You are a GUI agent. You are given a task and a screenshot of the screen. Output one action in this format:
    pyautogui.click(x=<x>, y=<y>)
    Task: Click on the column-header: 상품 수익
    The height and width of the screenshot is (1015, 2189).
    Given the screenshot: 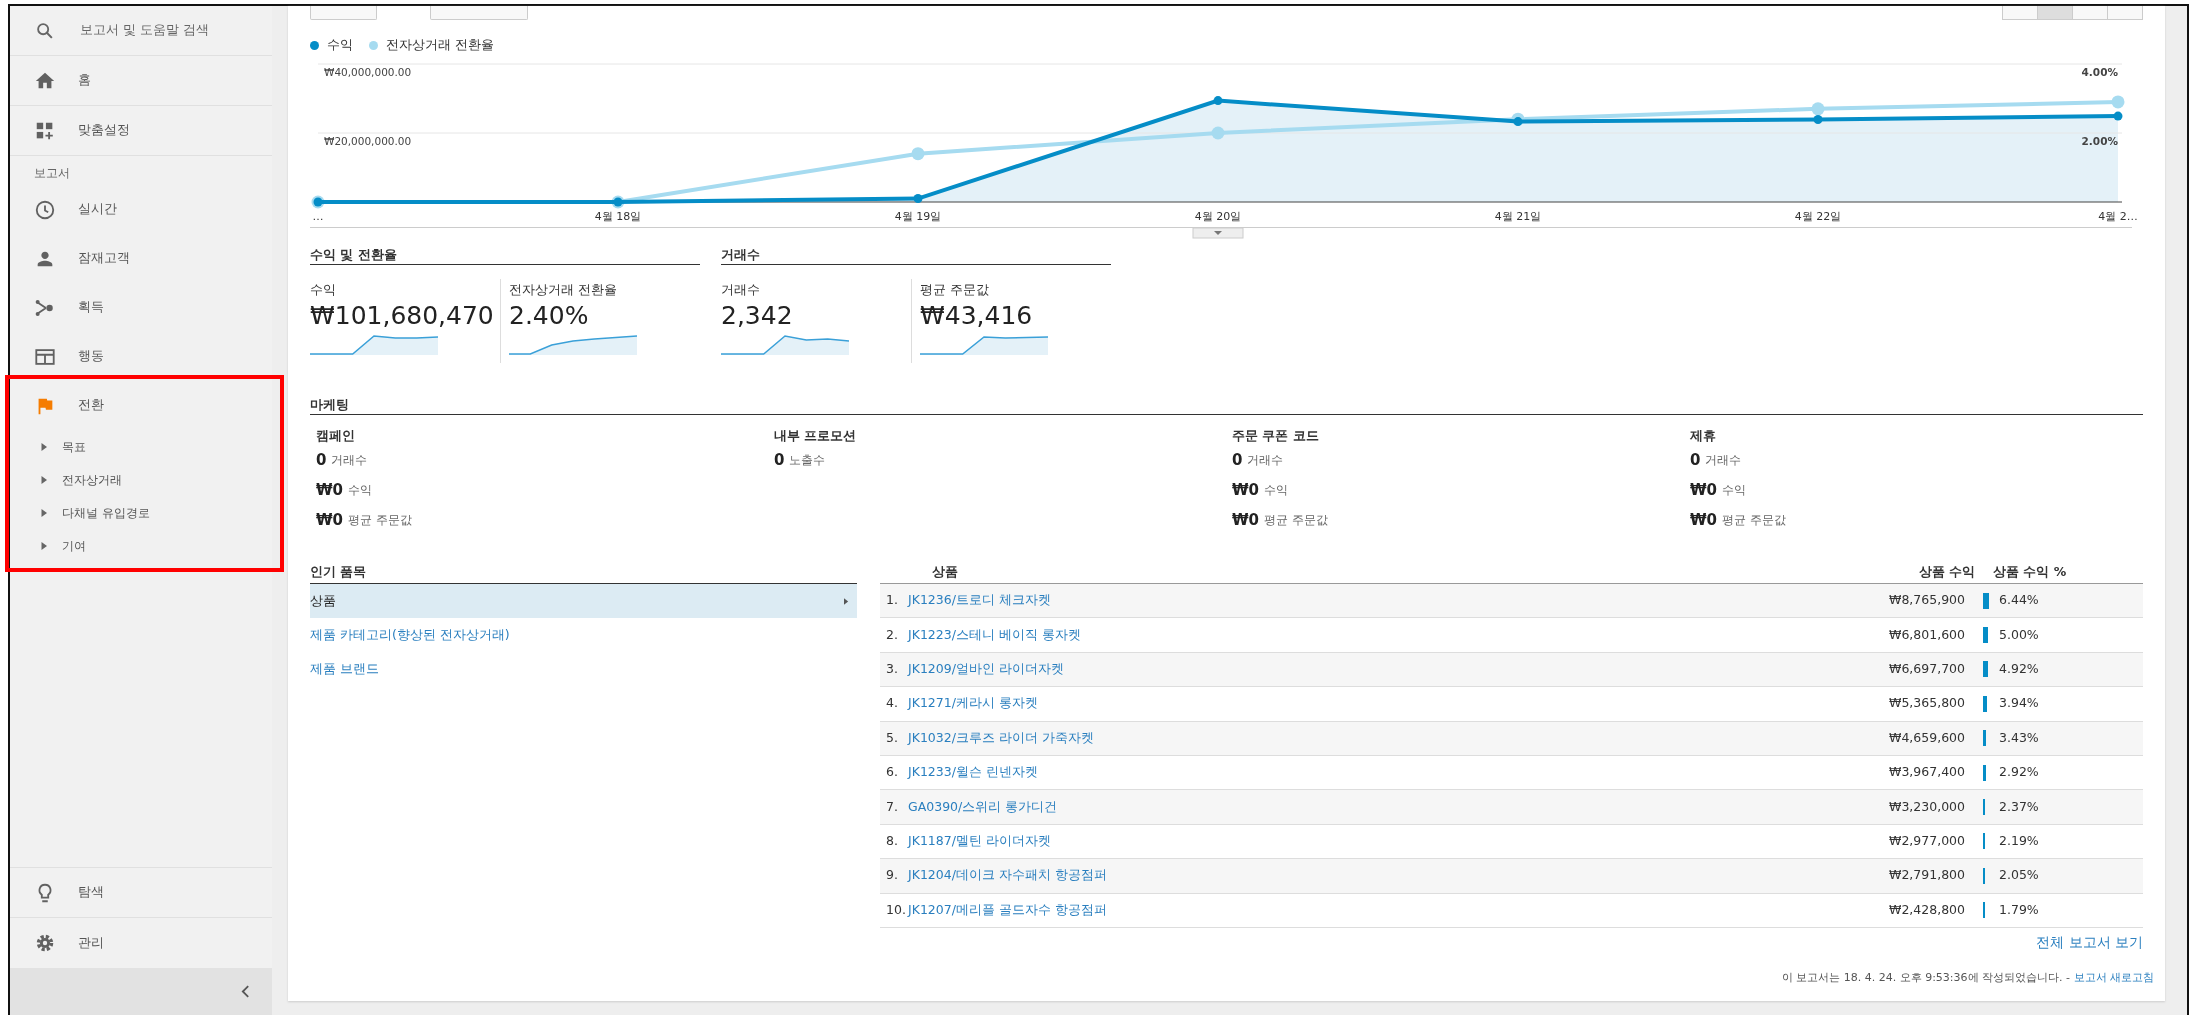 What is the action you would take?
    pyautogui.click(x=1946, y=572)
    